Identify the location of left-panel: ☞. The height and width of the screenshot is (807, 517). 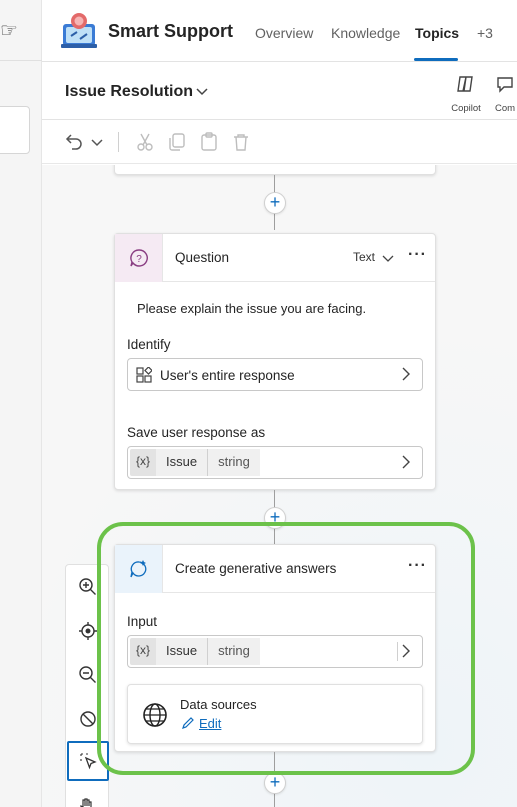
(21, 403).